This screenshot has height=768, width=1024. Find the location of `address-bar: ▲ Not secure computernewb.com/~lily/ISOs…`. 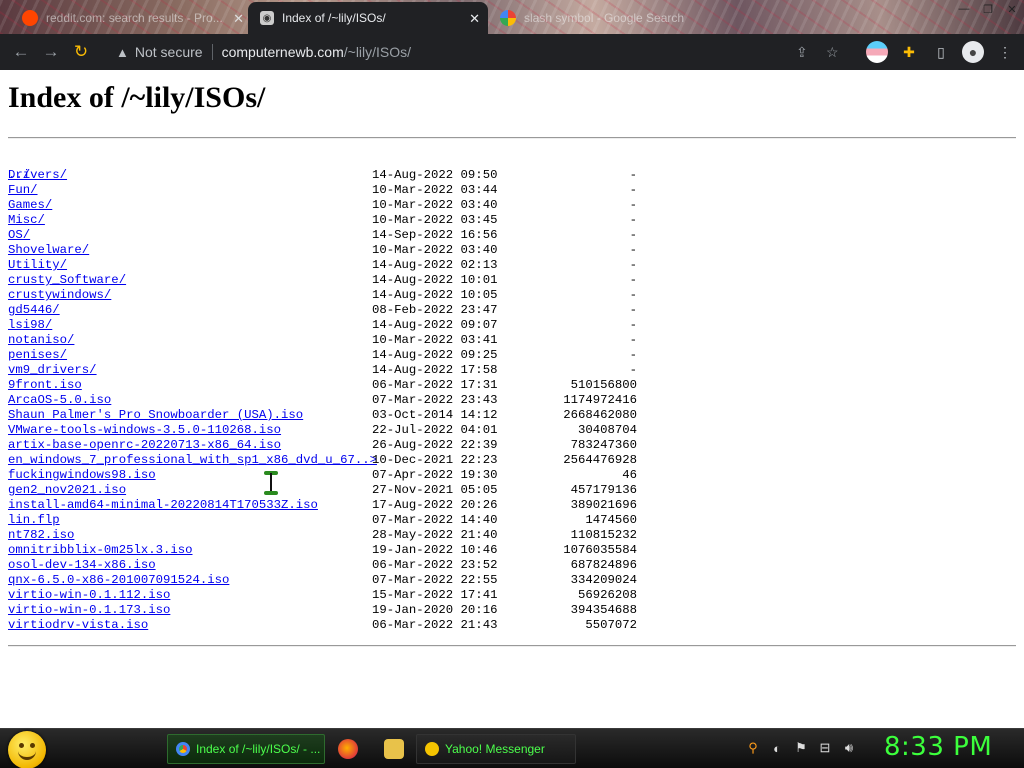

address-bar: ▲ Not secure computernewb.com/~lily/ISOs… is located at coordinates (481, 52).